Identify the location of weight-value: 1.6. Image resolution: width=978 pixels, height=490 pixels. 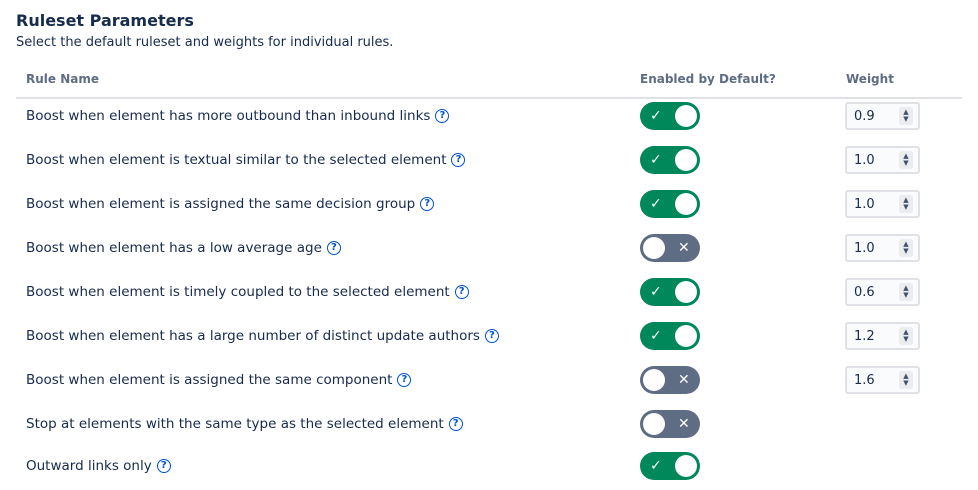
(864, 380).